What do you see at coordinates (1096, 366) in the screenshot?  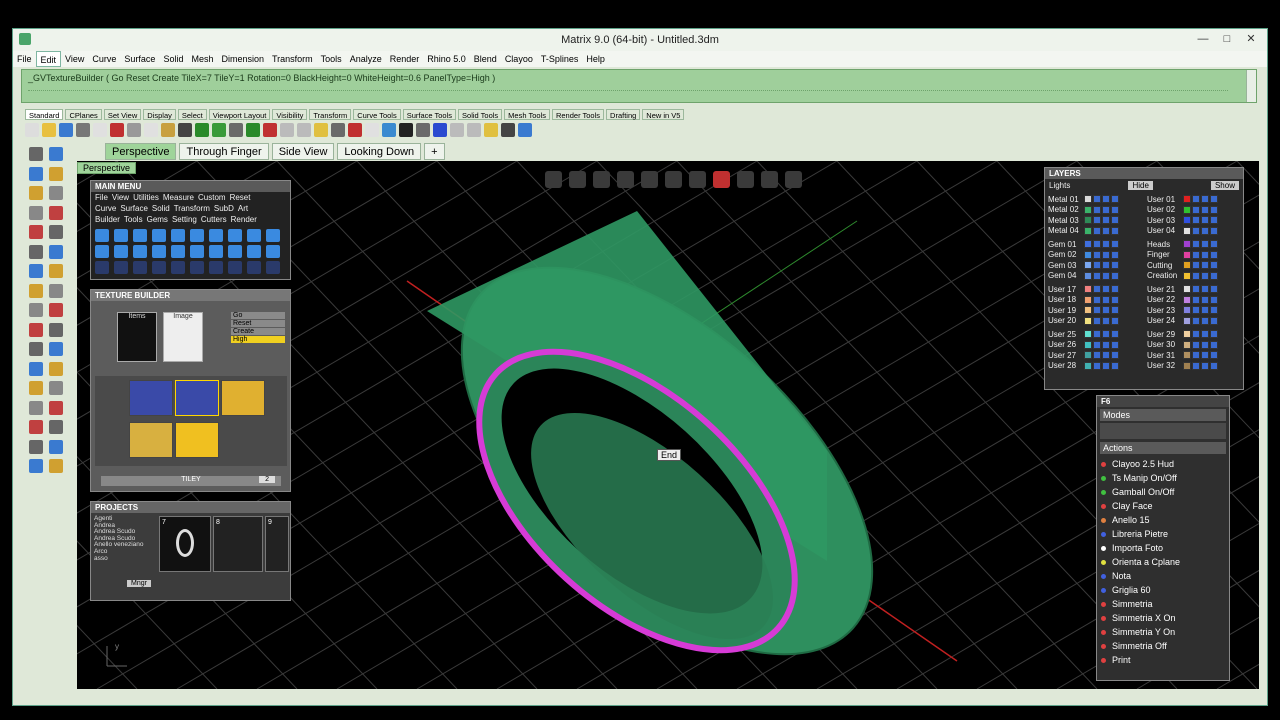 I see `layer-row: User 28` at bounding box center [1096, 366].